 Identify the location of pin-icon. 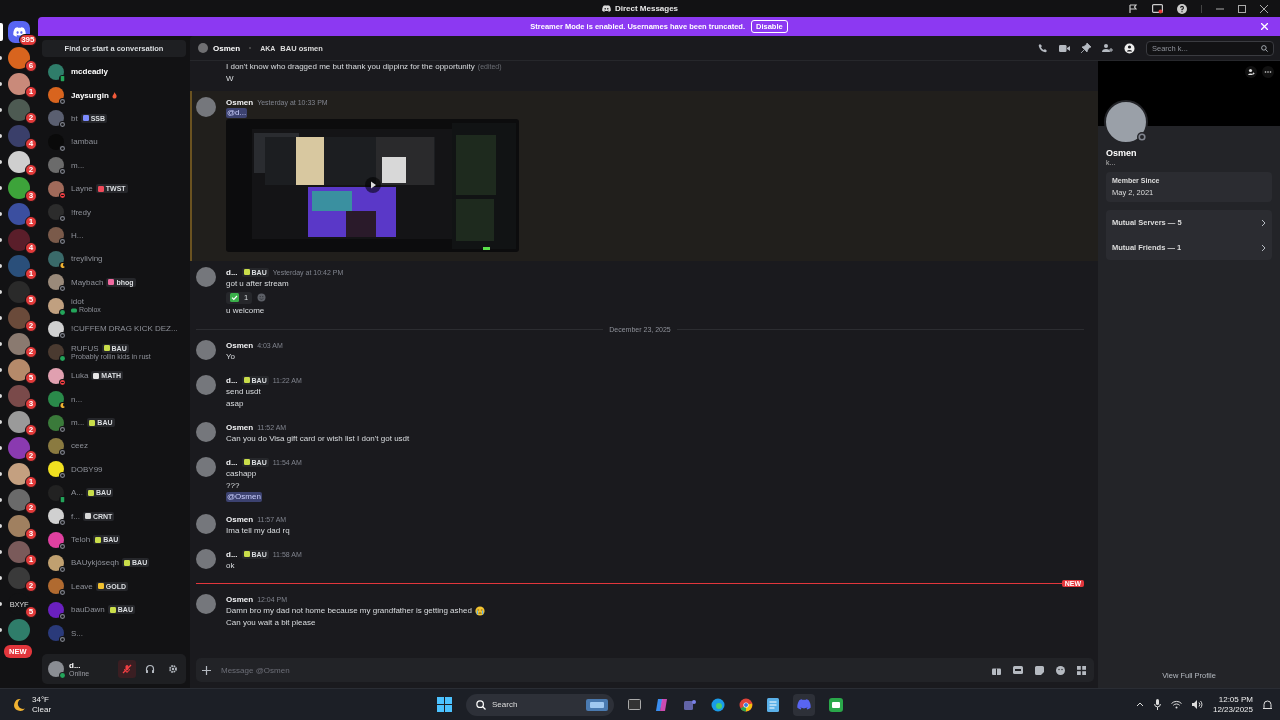
(1086, 48).